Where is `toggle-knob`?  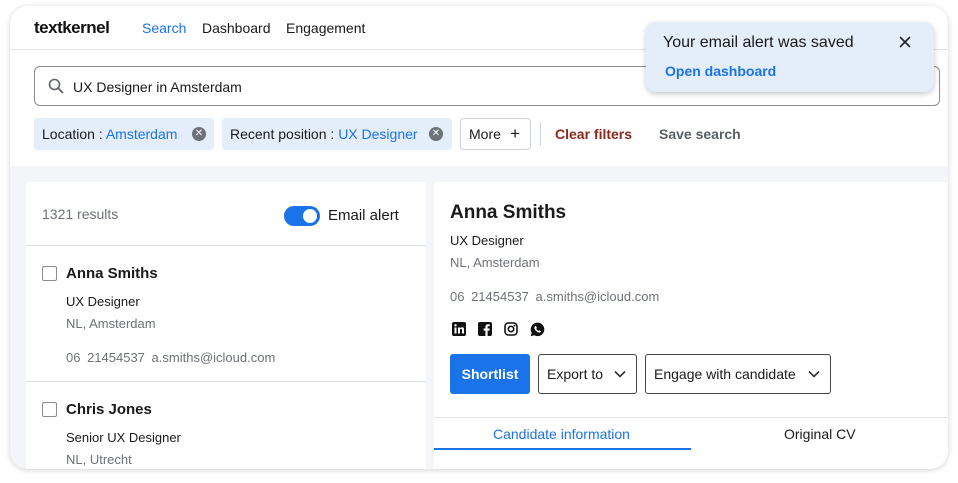
toggle-knob is located at coordinates (310, 216).